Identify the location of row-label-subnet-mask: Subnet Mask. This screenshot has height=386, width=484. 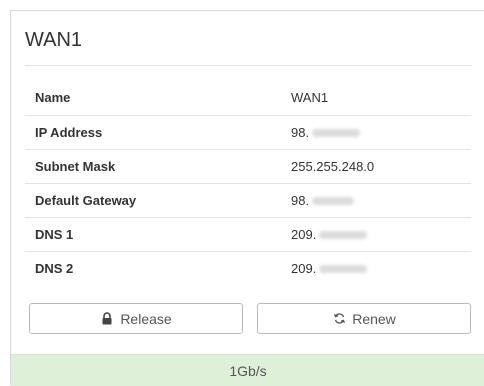
(150, 165).